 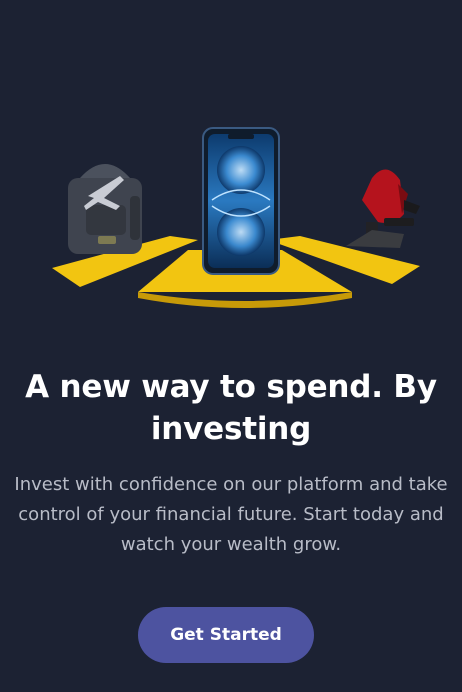 What do you see at coordinates (383, 208) in the screenshot?
I see `heel-shoe-icon` at bounding box center [383, 208].